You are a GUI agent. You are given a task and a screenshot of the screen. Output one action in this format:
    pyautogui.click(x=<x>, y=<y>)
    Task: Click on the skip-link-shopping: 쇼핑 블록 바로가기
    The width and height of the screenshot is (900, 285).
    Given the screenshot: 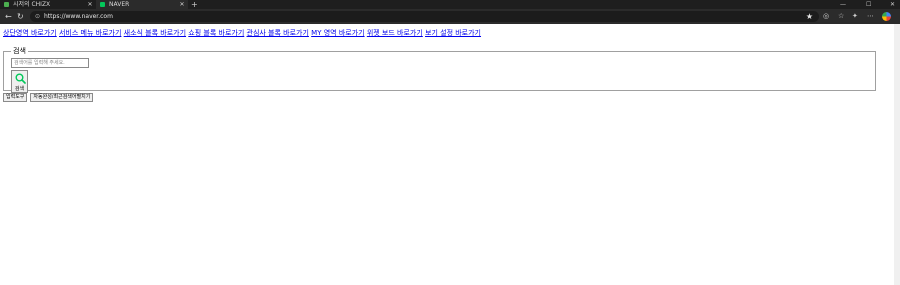 What is the action you would take?
    pyautogui.click(x=216, y=33)
    